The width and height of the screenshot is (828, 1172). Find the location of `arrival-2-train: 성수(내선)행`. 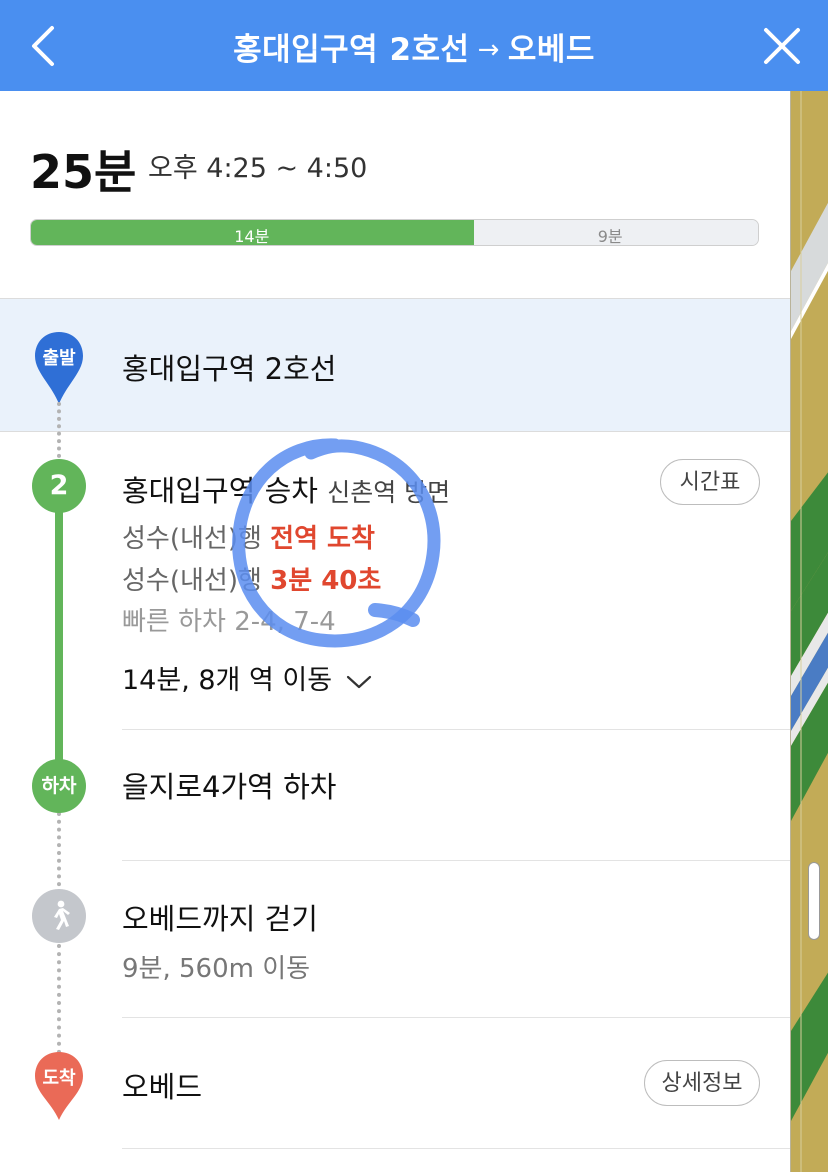

arrival-2-train: 성수(내선)행 is located at coordinates (192, 581).